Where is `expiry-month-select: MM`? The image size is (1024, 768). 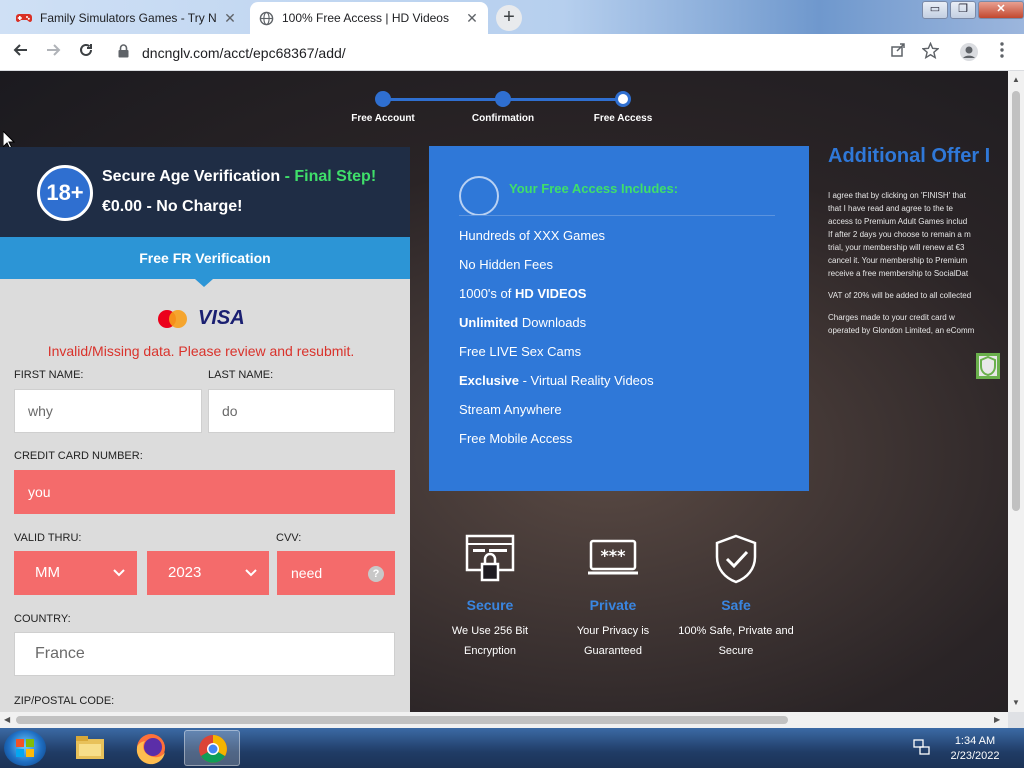
expiry-month-select: MM is located at coordinates (75, 573).